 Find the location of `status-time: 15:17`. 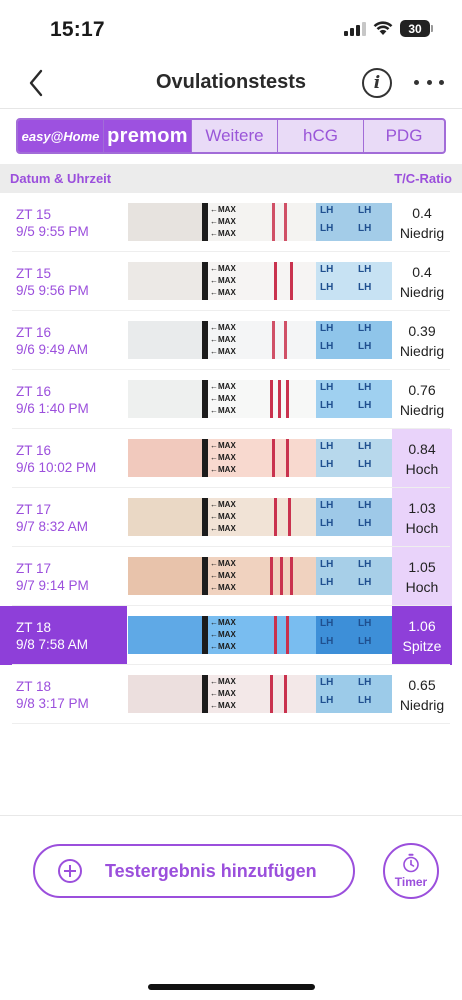

status-time: 15:17 is located at coordinates (77, 29).